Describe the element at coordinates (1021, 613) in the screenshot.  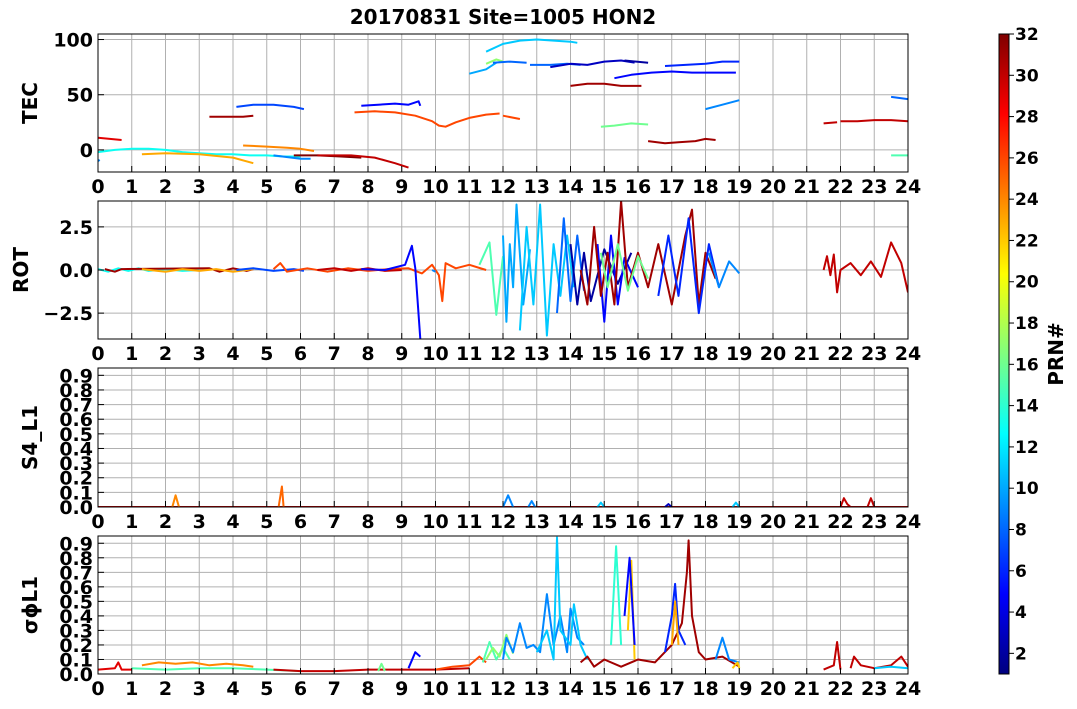
I see `colorbar-tick-label: 4` at that location.